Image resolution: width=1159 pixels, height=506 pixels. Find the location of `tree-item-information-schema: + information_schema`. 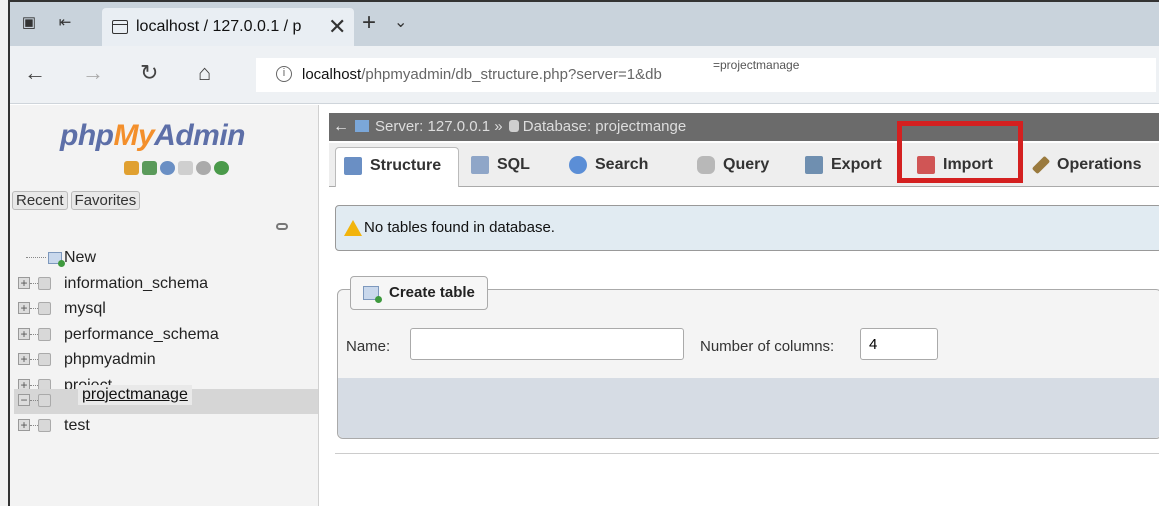

tree-item-information-schema: + information_schema is located at coordinates (166, 285).